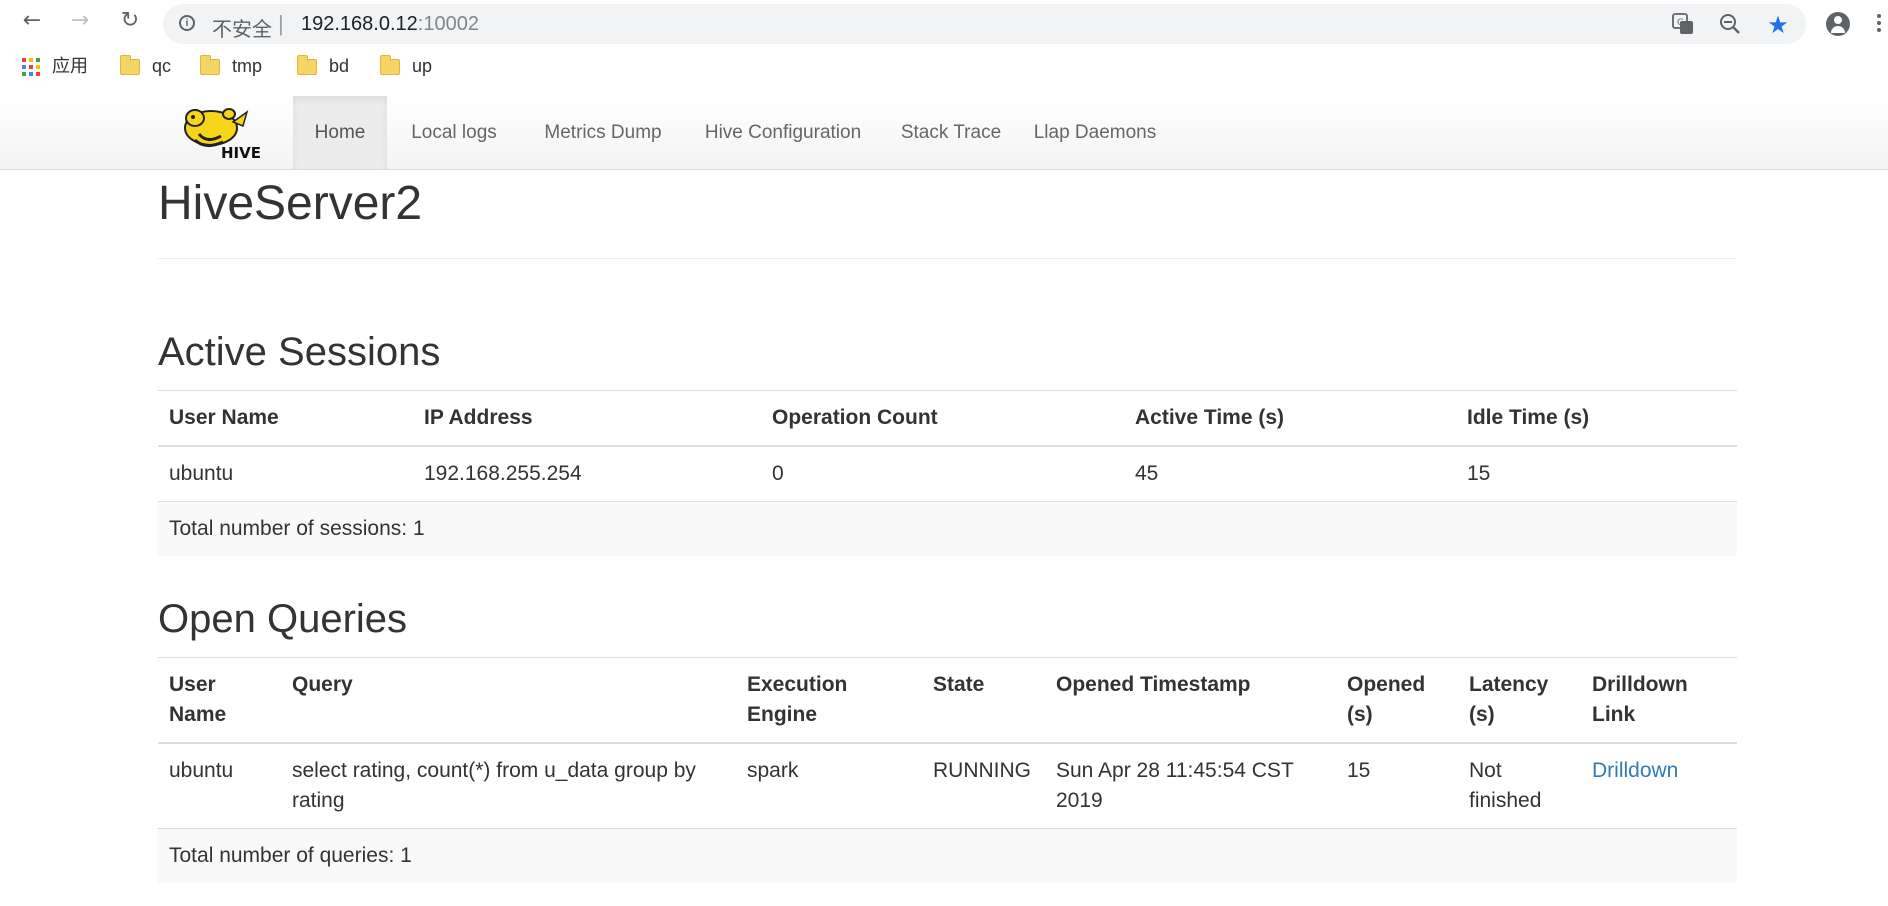 This screenshot has width=1888, height=906. I want to click on sessions-total: Total number of sessions: 1, so click(947, 528).